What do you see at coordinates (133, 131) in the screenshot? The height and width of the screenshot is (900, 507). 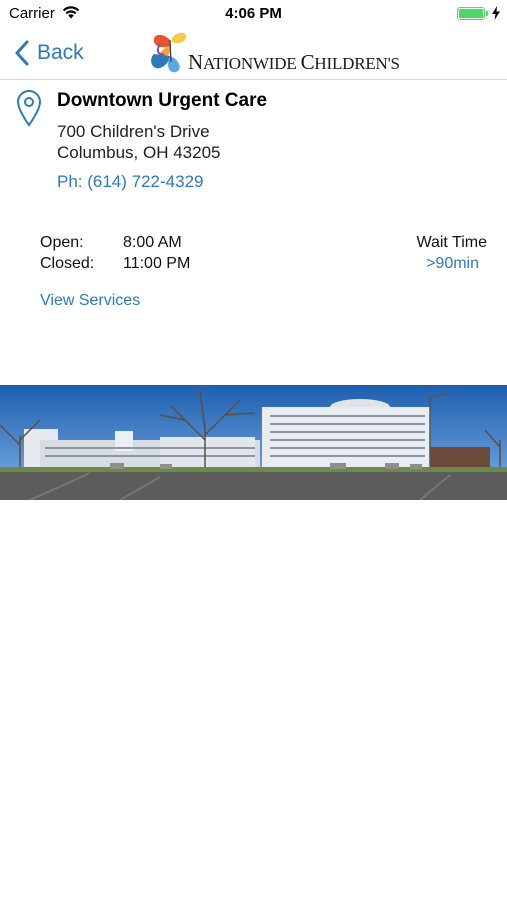 I see `address-line-1: 700 Children's Drive` at bounding box center [133, 131].